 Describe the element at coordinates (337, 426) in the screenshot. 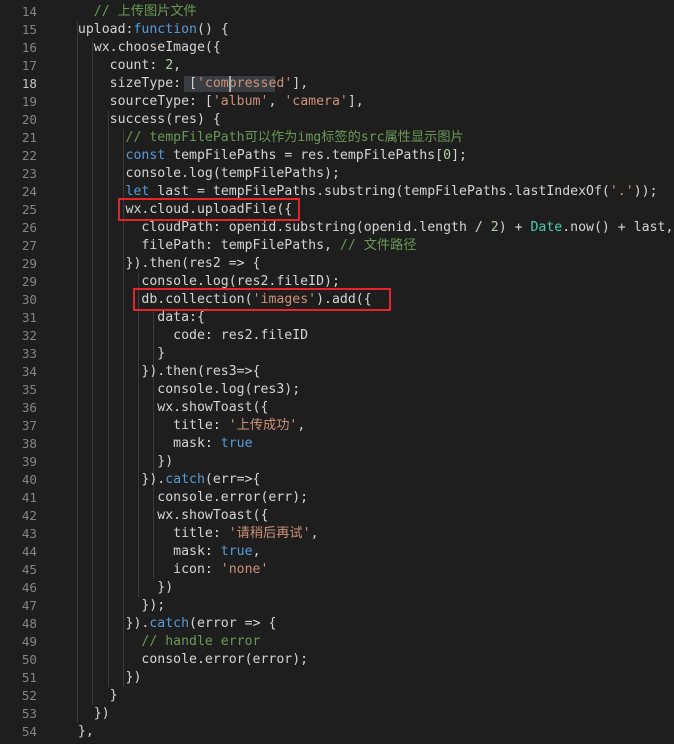

I see `code-line: 37 title: '上传成功',` at that location.